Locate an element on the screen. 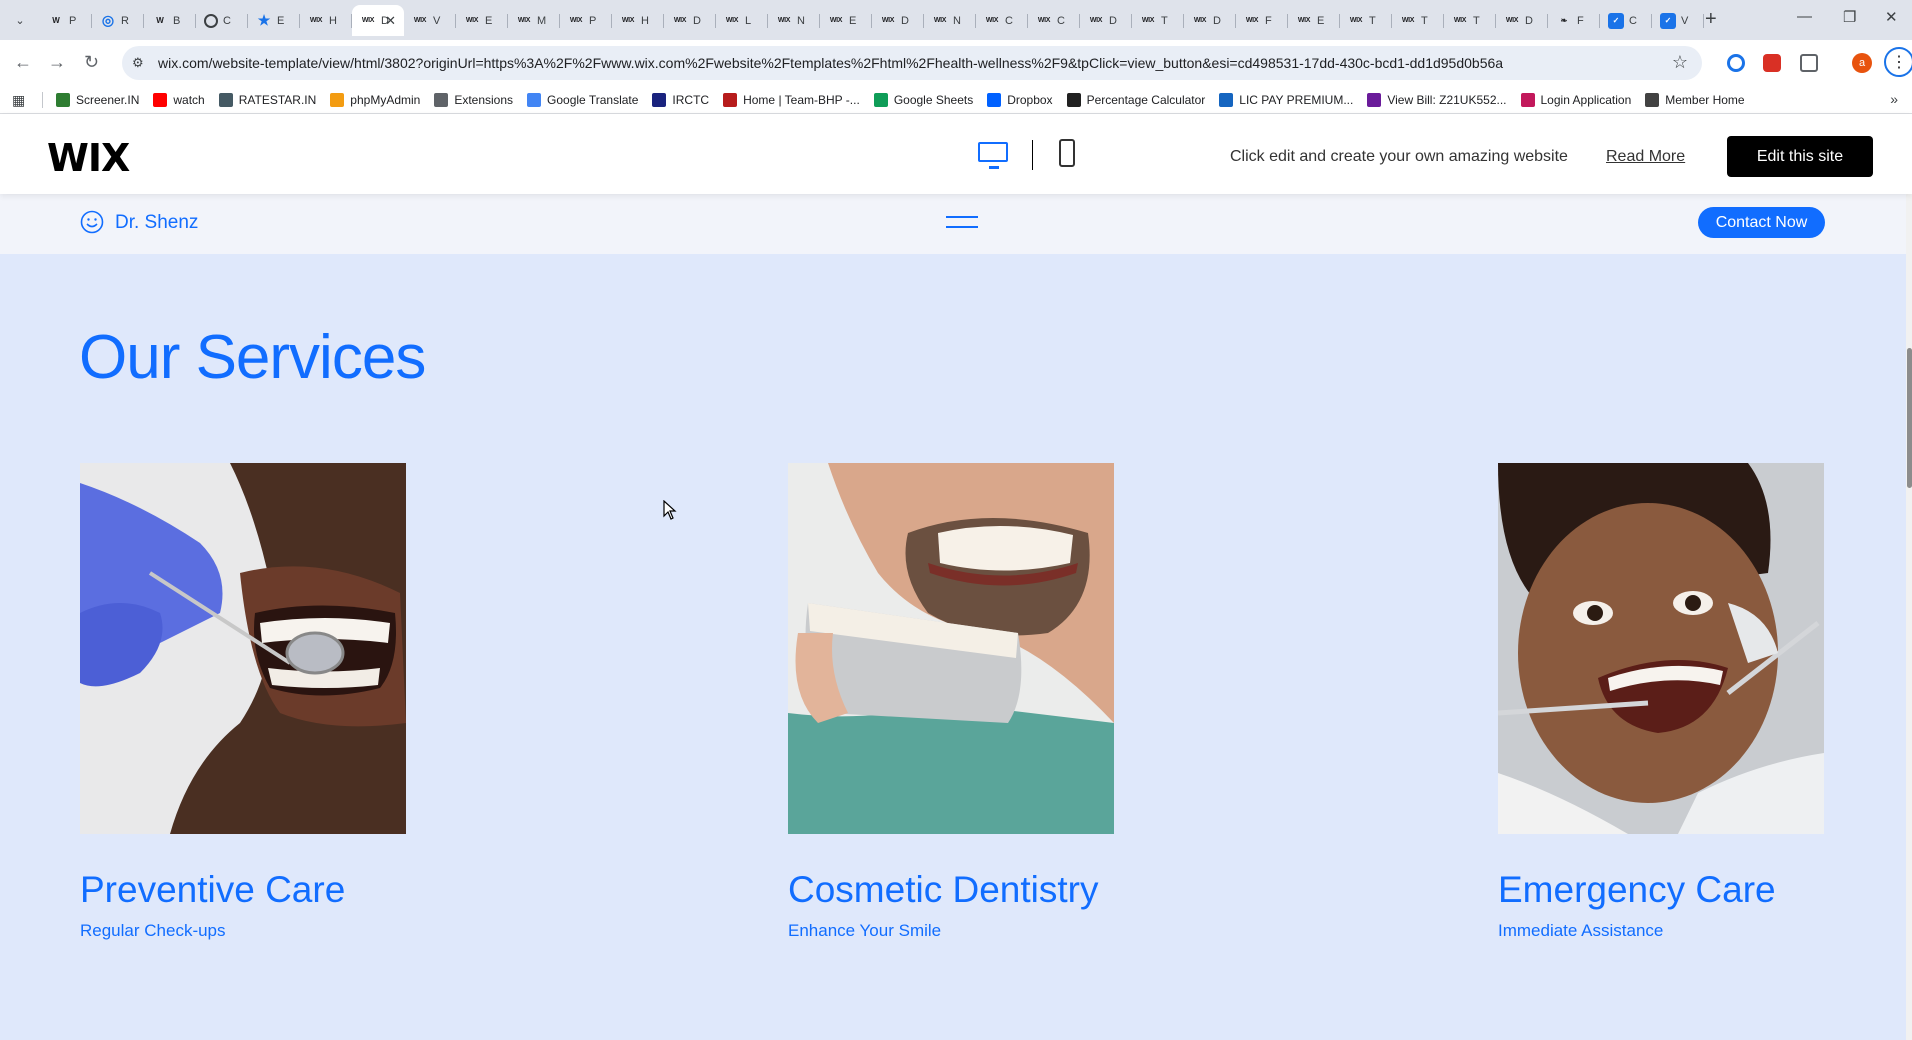  reload-icon: ↻ is located at coordinates (91, 62).